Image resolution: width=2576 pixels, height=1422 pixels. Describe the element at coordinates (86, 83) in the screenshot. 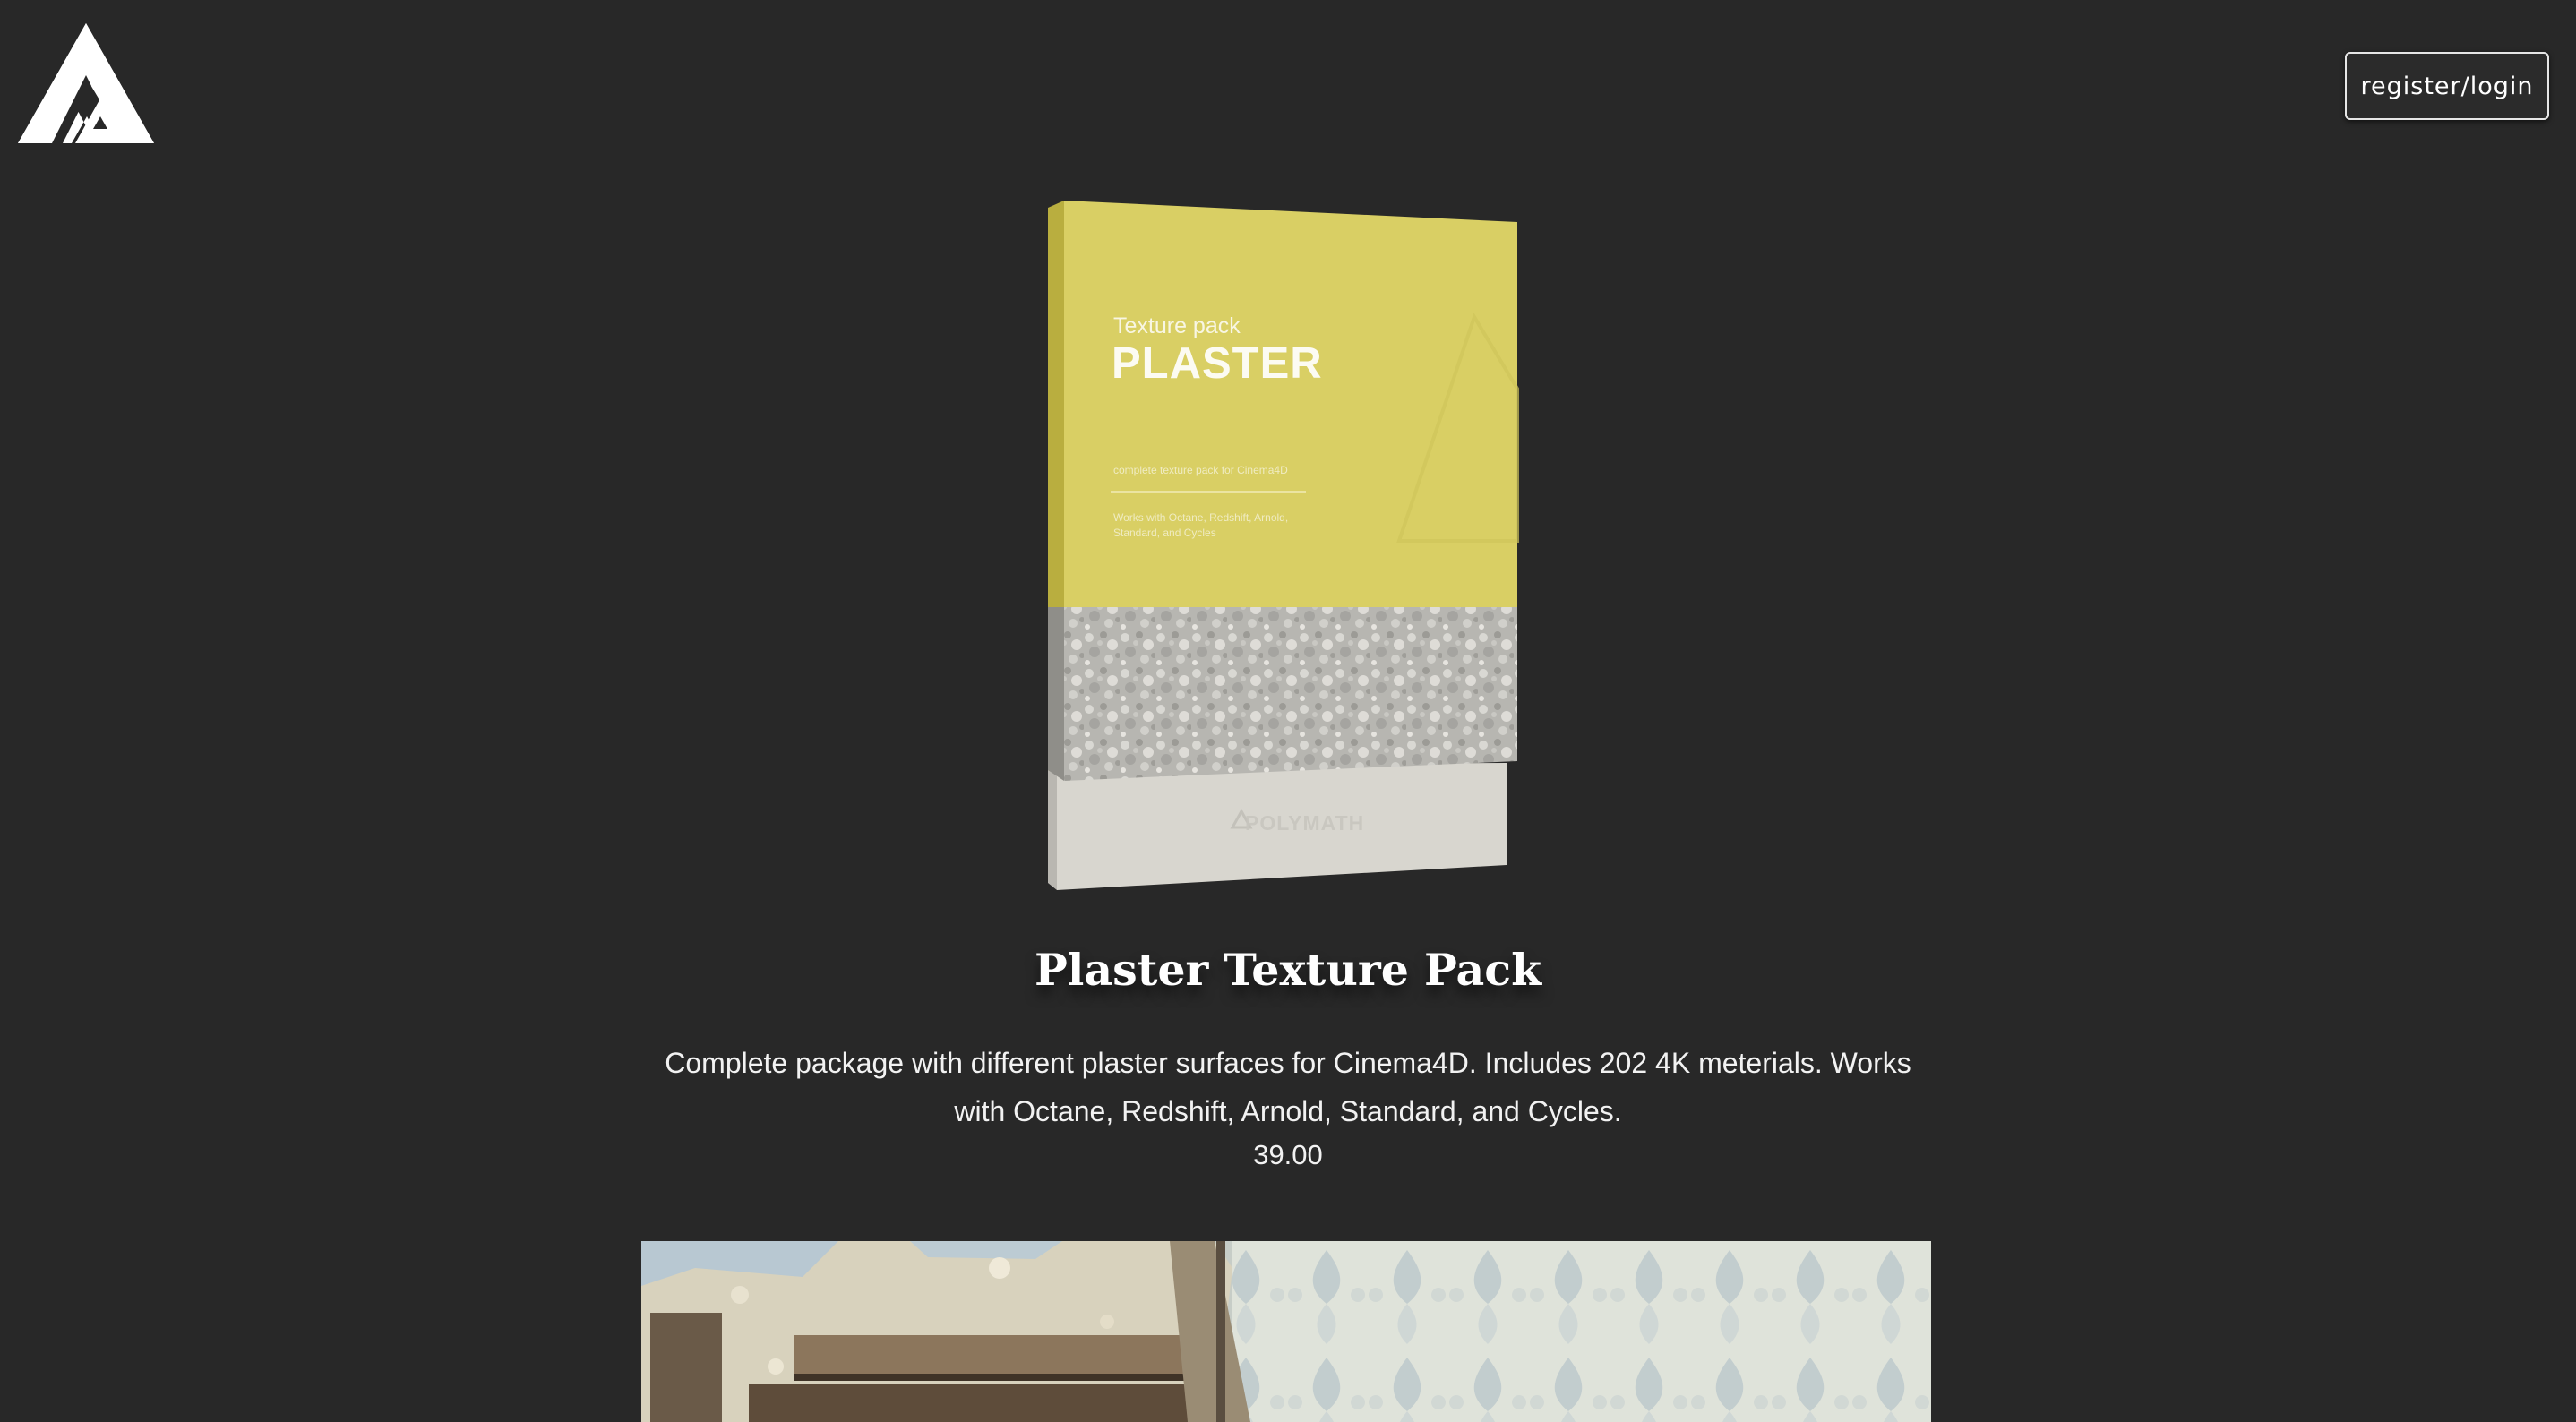

I see `polymath-logo-icon` at that location.